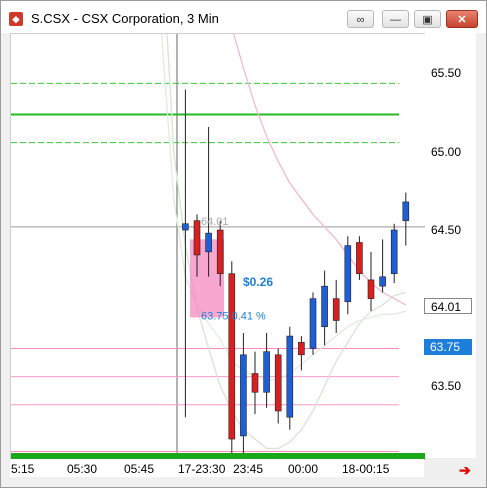 The height and width of the screenshot is (488, 487). I want to click on price-label-64-50: 64.50, so click(446, 230).